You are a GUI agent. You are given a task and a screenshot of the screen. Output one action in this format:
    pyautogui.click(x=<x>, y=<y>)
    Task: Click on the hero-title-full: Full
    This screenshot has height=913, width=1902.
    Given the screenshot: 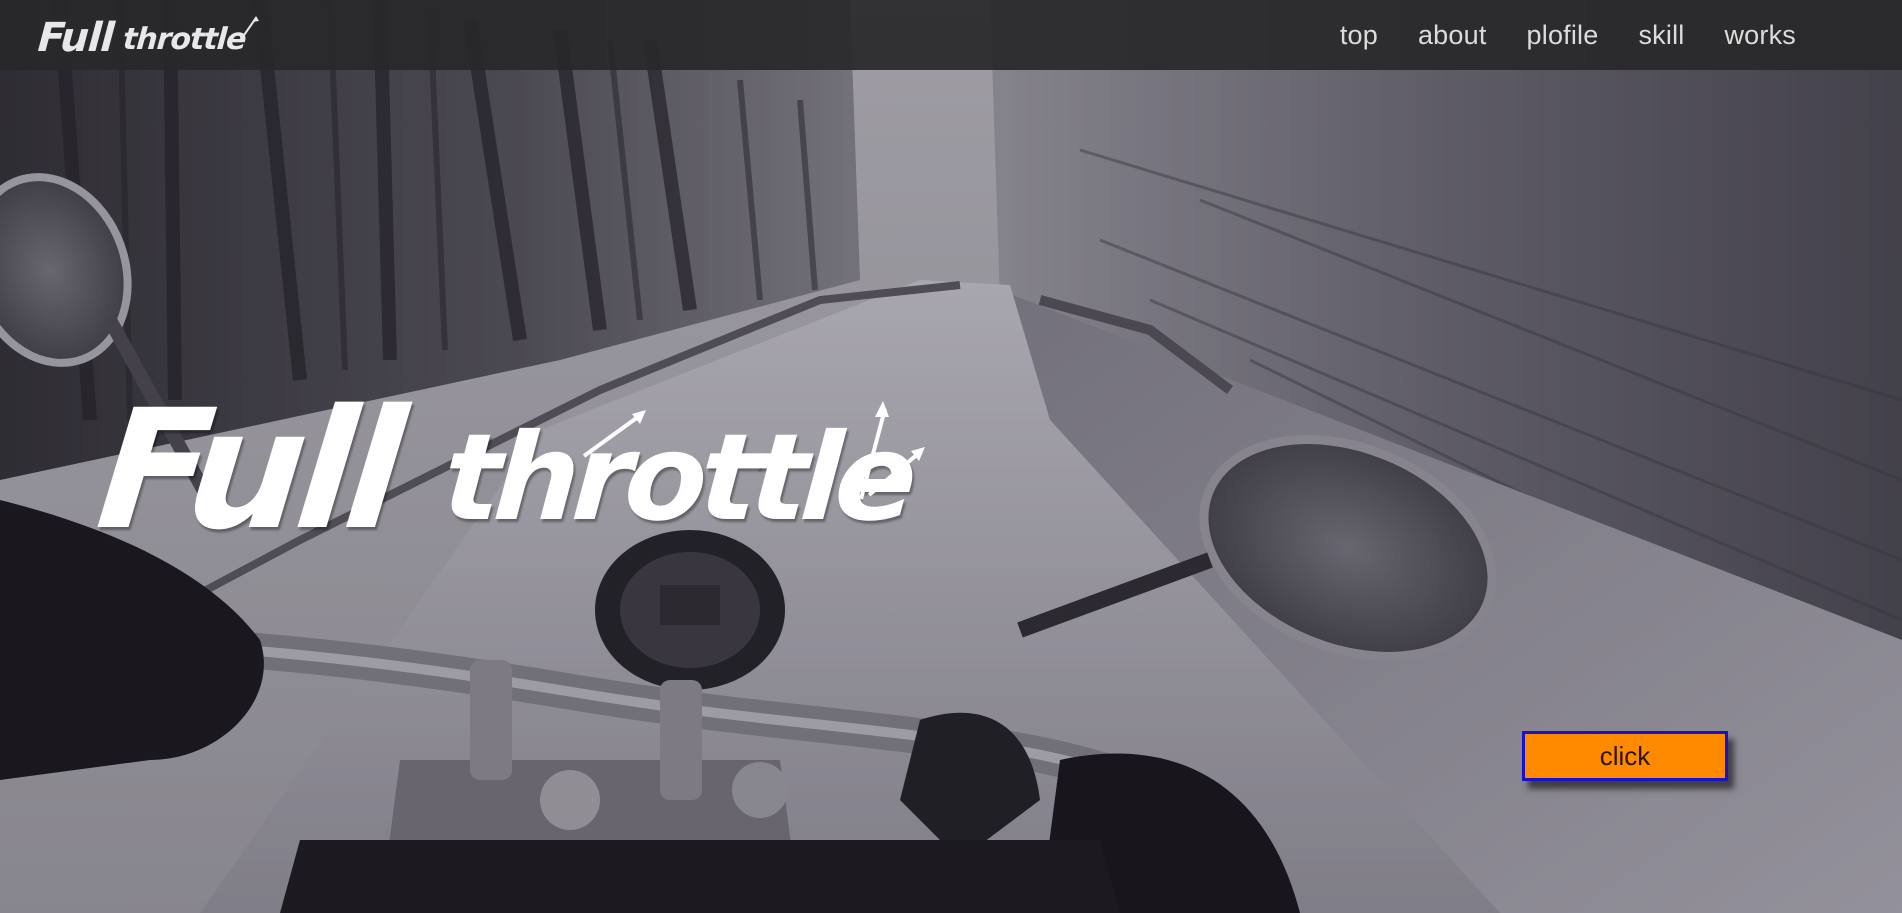 What is the action you would take?
    pyautogui.click(x=247, y=470)
    